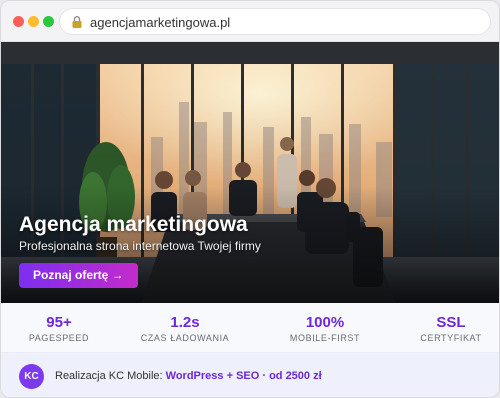  Describe the element at coordinates (244, 376) in the screenshot. I see `credit-highlight: WordPress + SEO · od 2500 zł` at that location.